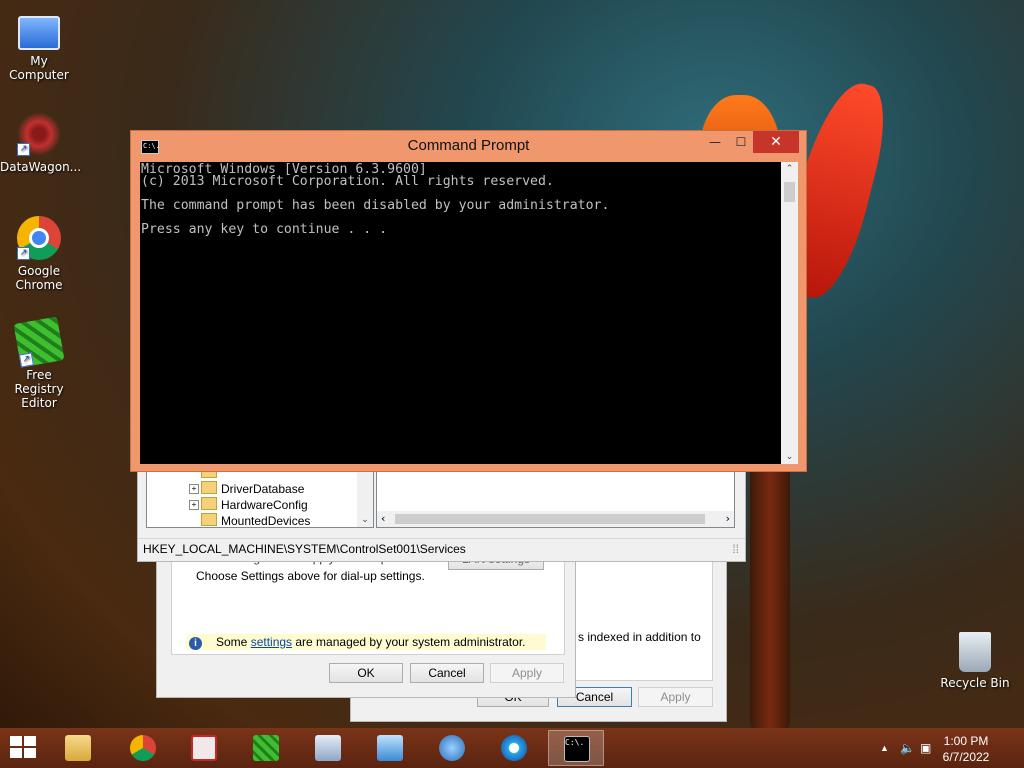  What do you see at coordinates (264, 505) in the screenshot?
I see `tree-row-label: HardwareConfig` at bounding box center [264, 505].